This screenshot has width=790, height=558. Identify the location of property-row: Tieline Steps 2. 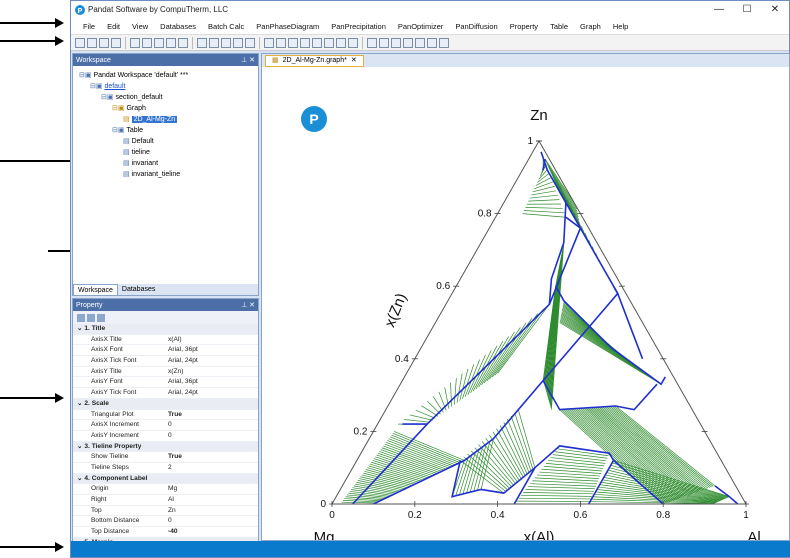
(165, 468).